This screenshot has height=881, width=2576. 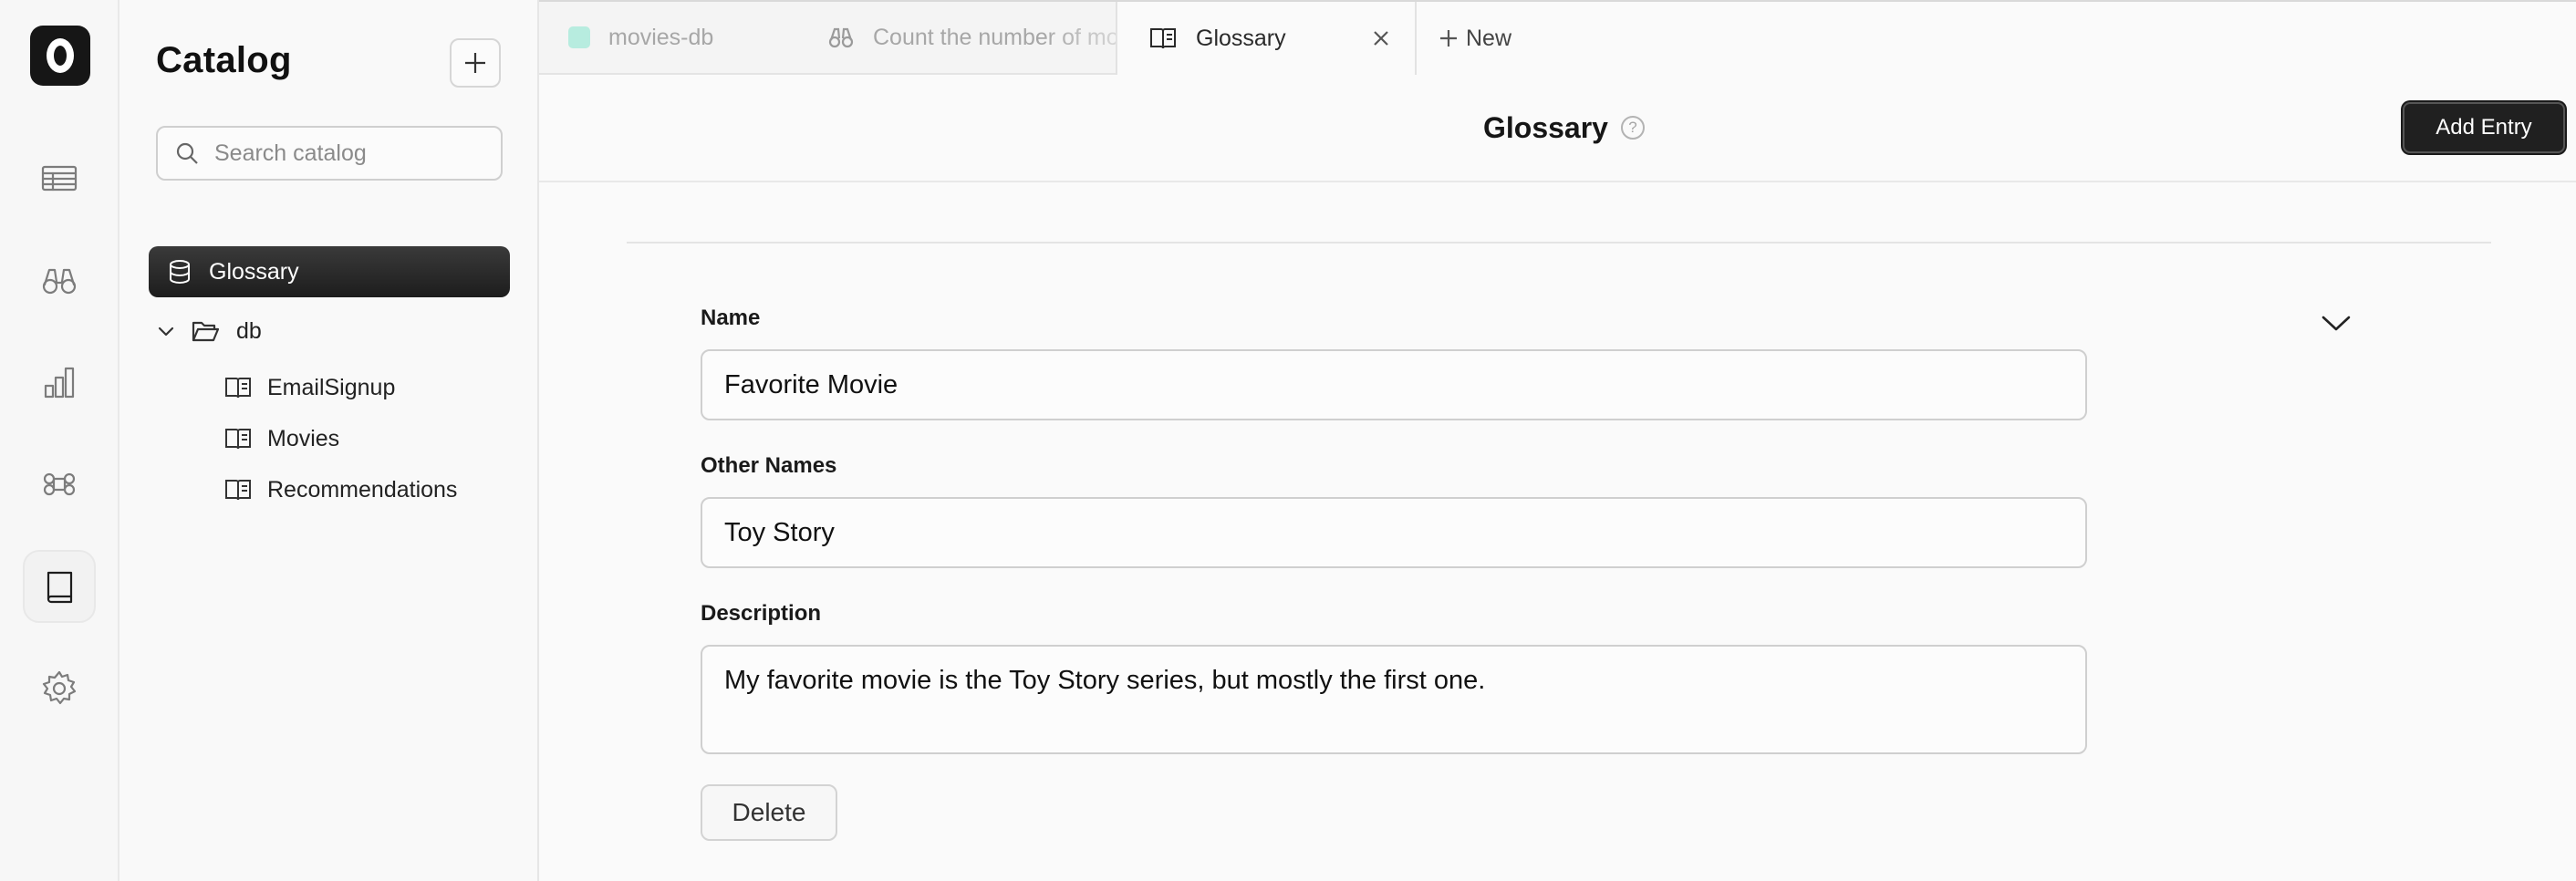 What do you see at coordinates (249, 330) in the screenshot?
I see `folder-label: db` at bounding box center [249, 330].